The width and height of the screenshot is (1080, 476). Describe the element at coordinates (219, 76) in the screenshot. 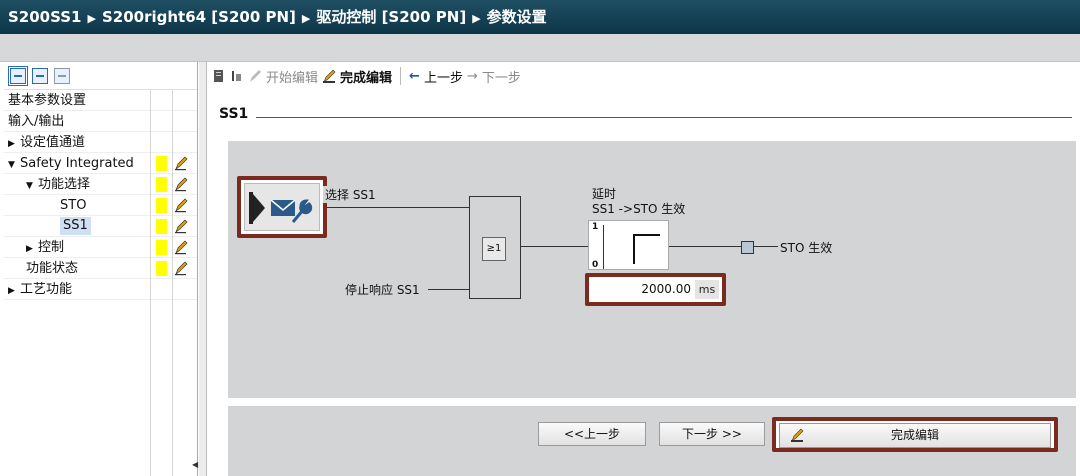

I see `document-icon` at that location.